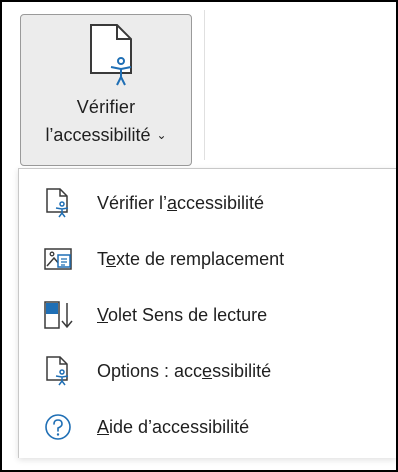 The height and width of the screenshot is (472, 398). I want to click on check-accessibility-split-button: Vérifier l’accessibilité ⌄, so click(106, 90).